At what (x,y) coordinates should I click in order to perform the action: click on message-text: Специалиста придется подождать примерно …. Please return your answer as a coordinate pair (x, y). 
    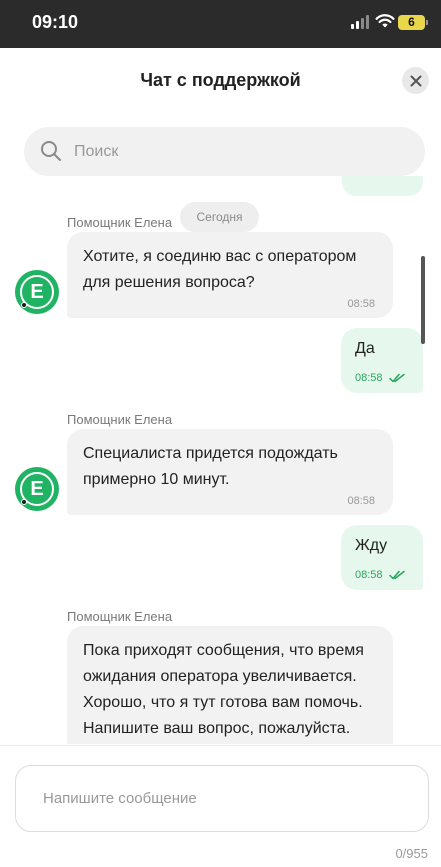
    Looking at the image, I should click on (210, 466).